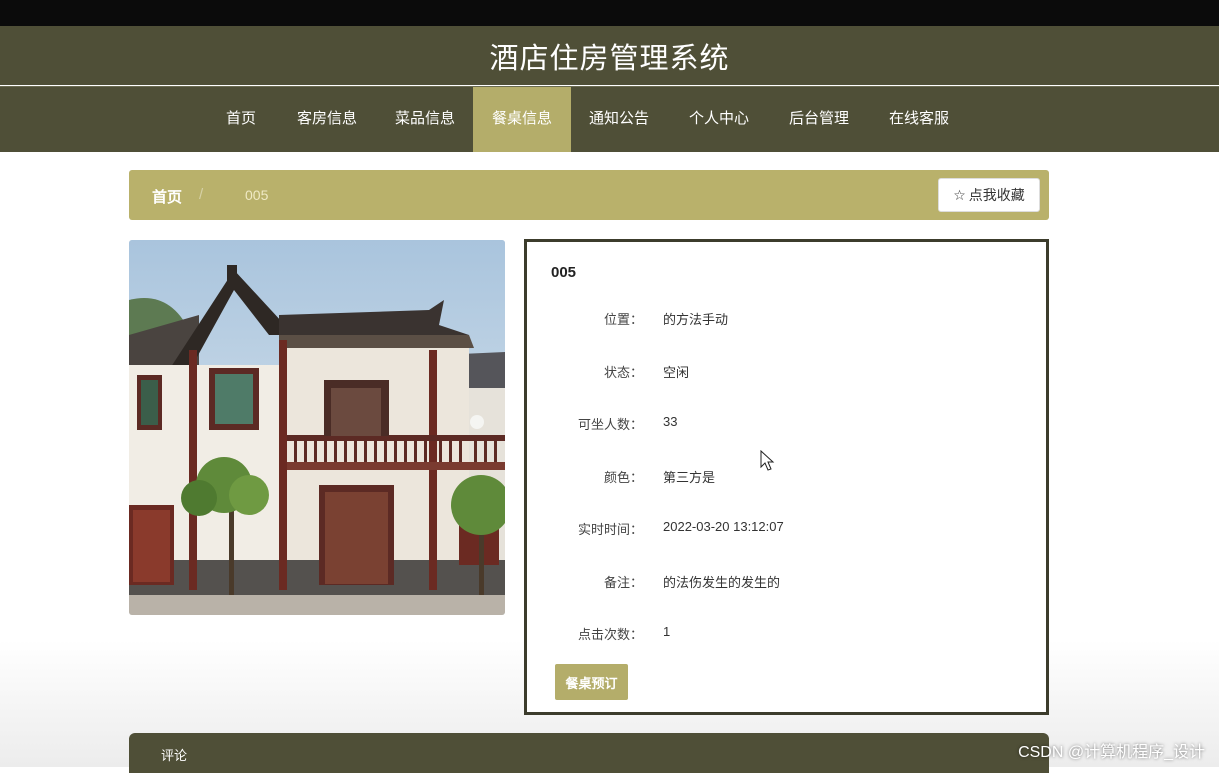 The height and width of the screenshot is (773, 1219). I want to click on breadcrumb-current: 005, so click(257, 195).